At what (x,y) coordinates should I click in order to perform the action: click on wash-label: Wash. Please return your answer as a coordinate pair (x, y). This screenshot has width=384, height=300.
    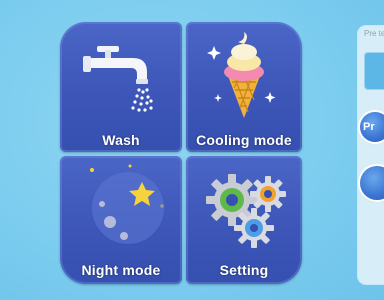
    Looking at the image, I should click on (121, 140).